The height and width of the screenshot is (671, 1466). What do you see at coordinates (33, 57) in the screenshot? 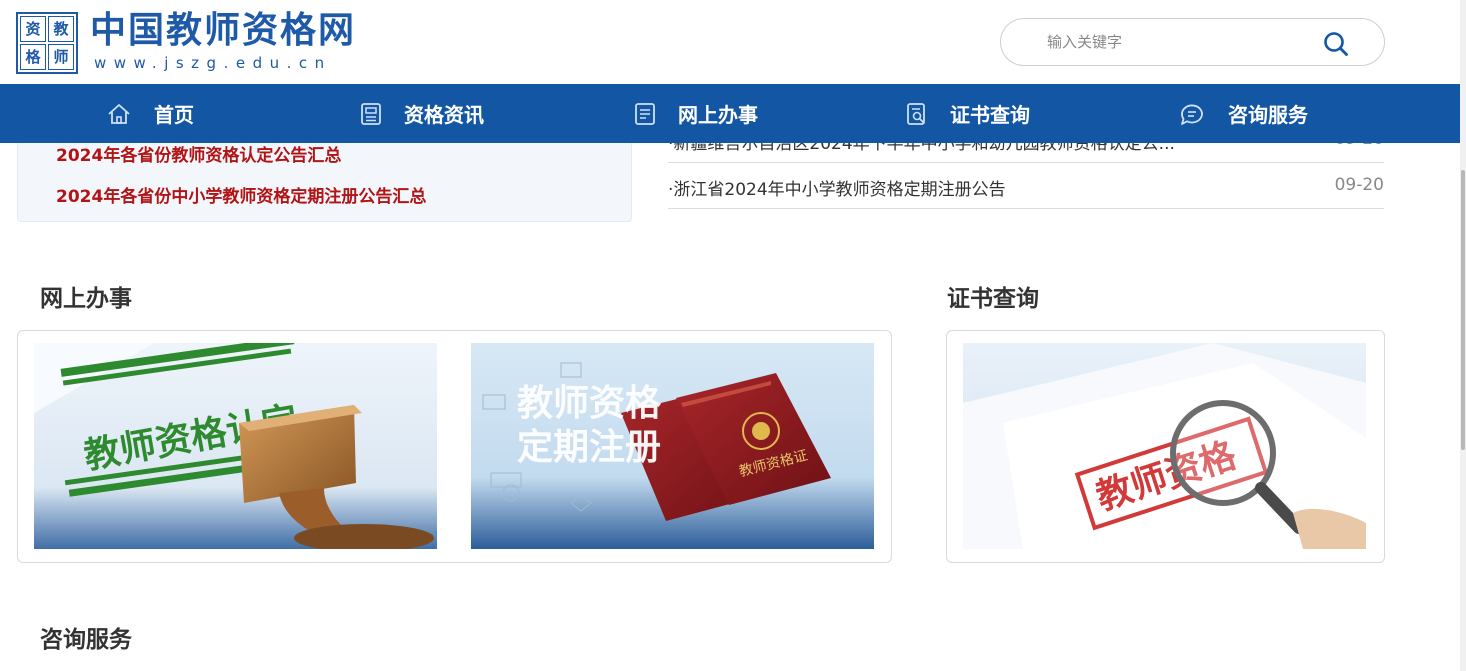
I see `logo-char: 格` at bounding box center [33, 57].